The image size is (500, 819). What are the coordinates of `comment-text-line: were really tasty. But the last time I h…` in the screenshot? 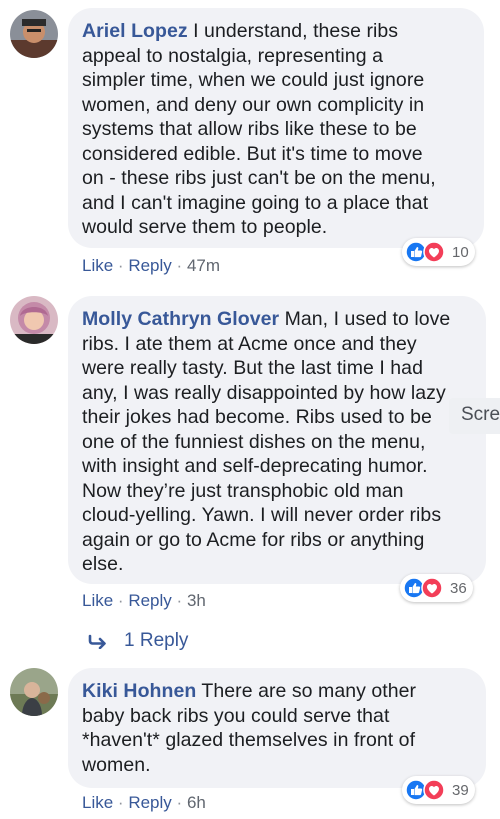 It's located at (252, 368).